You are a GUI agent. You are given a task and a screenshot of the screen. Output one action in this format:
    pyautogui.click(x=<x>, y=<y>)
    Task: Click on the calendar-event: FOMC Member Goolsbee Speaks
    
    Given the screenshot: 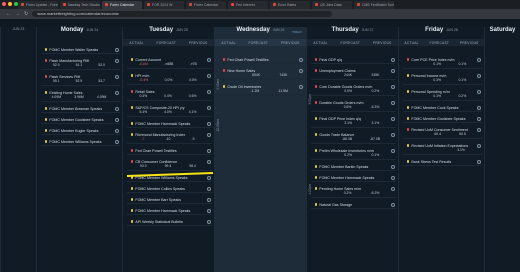 What is the action you would take?
    pyautogui.click(x=444, y=118)
    